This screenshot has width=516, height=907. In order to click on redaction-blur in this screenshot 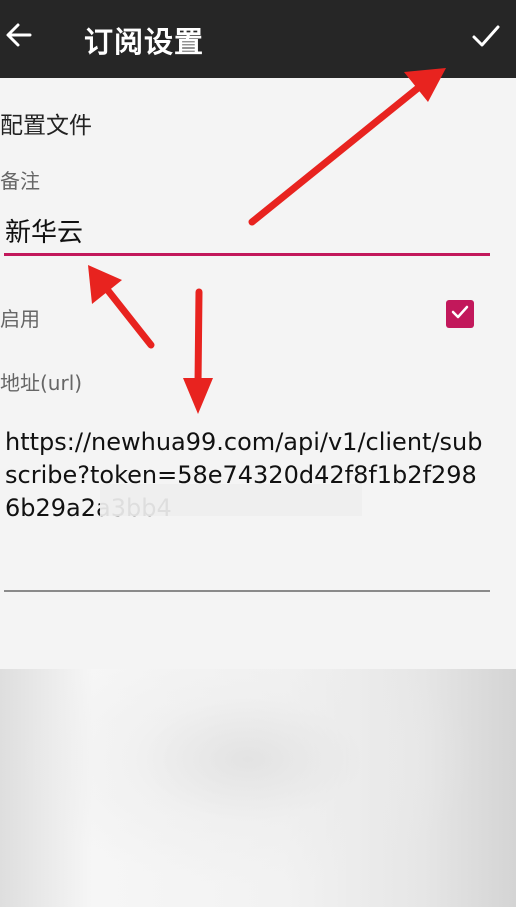, I will do `click(231, 500)`.